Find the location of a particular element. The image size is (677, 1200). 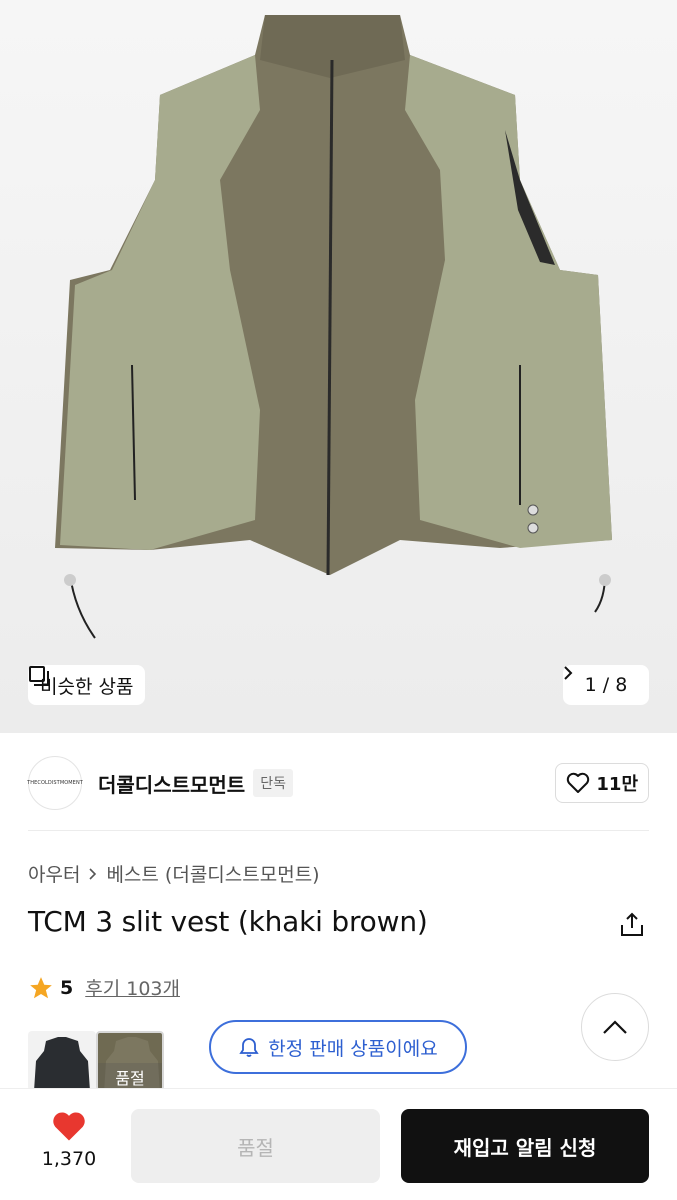

wishlist-button: 1,370 is located at coordinates (69, 1140).